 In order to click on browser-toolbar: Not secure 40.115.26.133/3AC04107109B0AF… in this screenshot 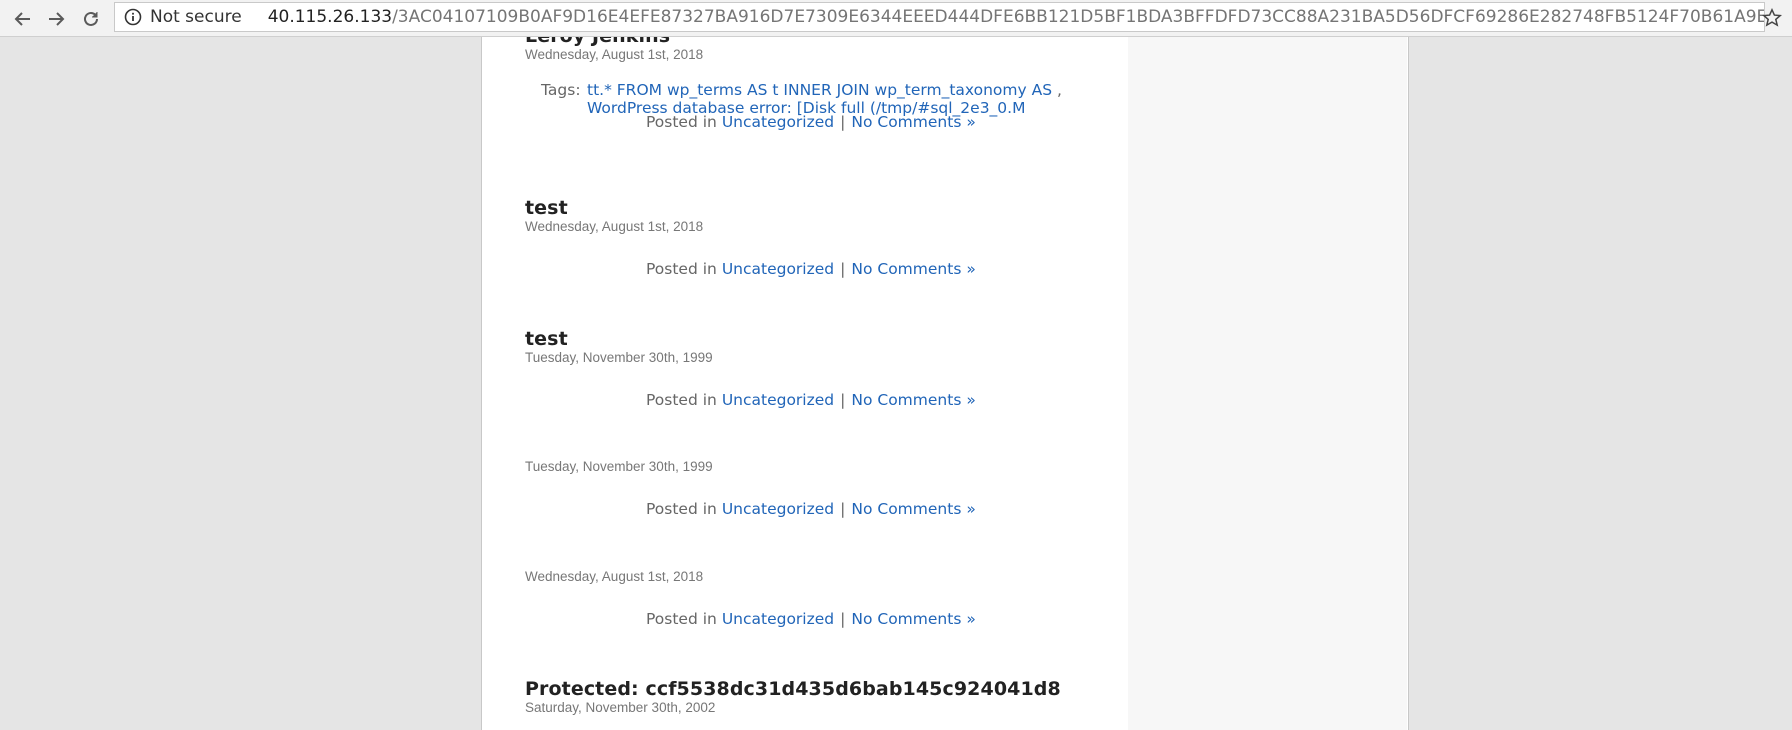, I will do `click(896, 18)`.